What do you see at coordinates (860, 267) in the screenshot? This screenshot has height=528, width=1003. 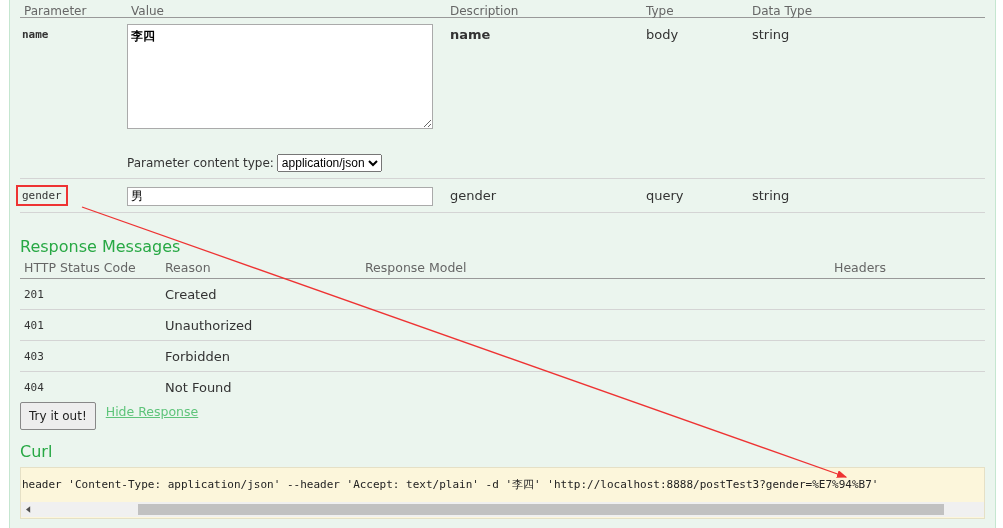 I see `column-header: Headers` at bounding box center [860, 267].